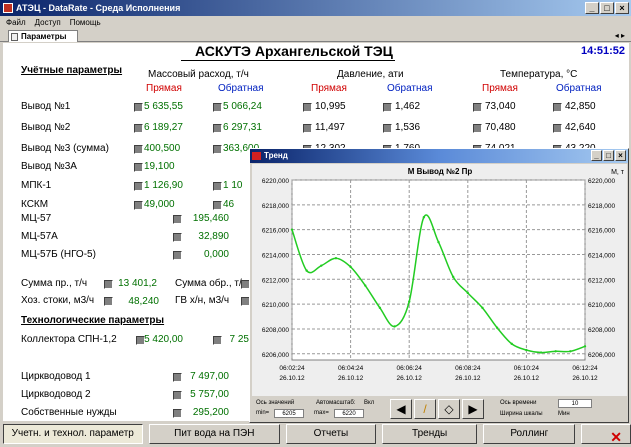  Describe the element at coordinates (198, 74) in the screenshot. I see `header-mass: Массовый расход, т/ч` at that location.